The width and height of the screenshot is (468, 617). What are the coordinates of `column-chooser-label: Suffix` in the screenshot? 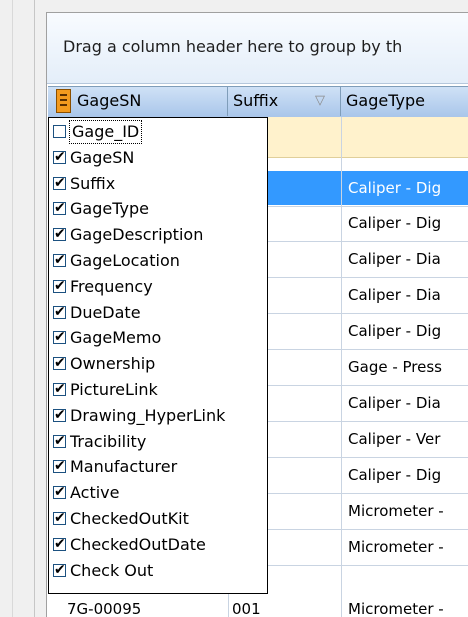 It's located at (93, 183).